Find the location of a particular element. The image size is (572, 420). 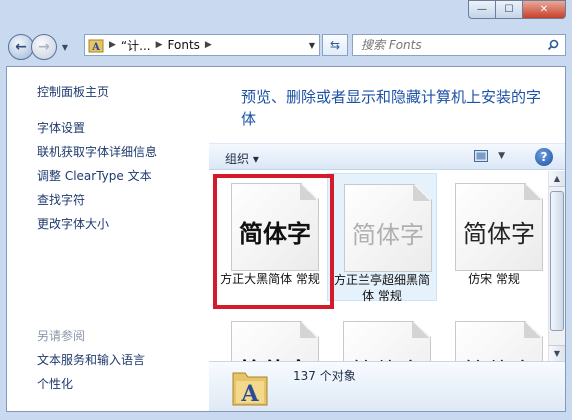

help-icon: ? is located at coordinates (544, 157).